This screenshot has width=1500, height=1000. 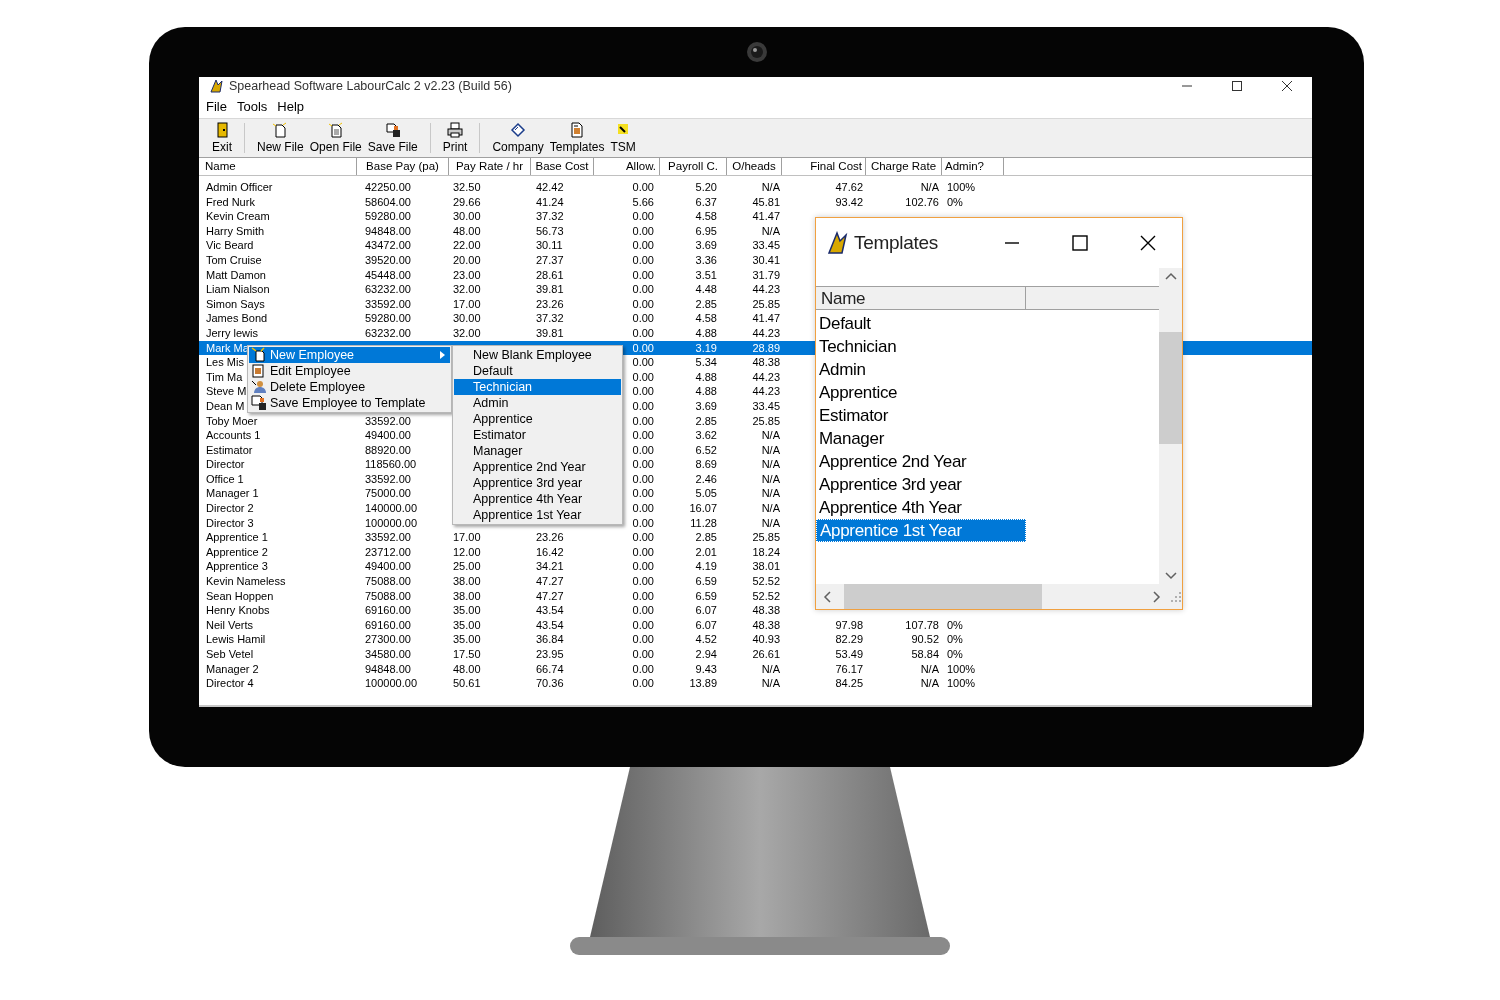 What do you see at coordinates (388, 625) in the screenshot?
I see `table-cell: 69160.00` at bounding box center [388, 625].